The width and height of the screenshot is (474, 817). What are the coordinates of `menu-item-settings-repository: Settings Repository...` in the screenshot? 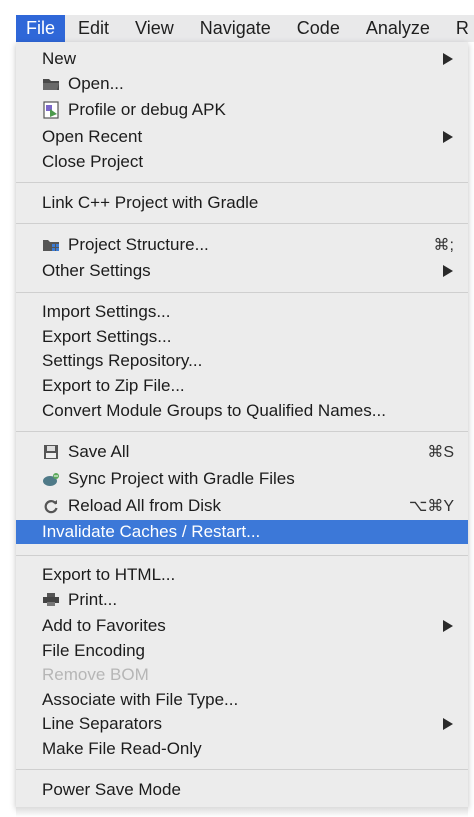 It's located at (242, 361).